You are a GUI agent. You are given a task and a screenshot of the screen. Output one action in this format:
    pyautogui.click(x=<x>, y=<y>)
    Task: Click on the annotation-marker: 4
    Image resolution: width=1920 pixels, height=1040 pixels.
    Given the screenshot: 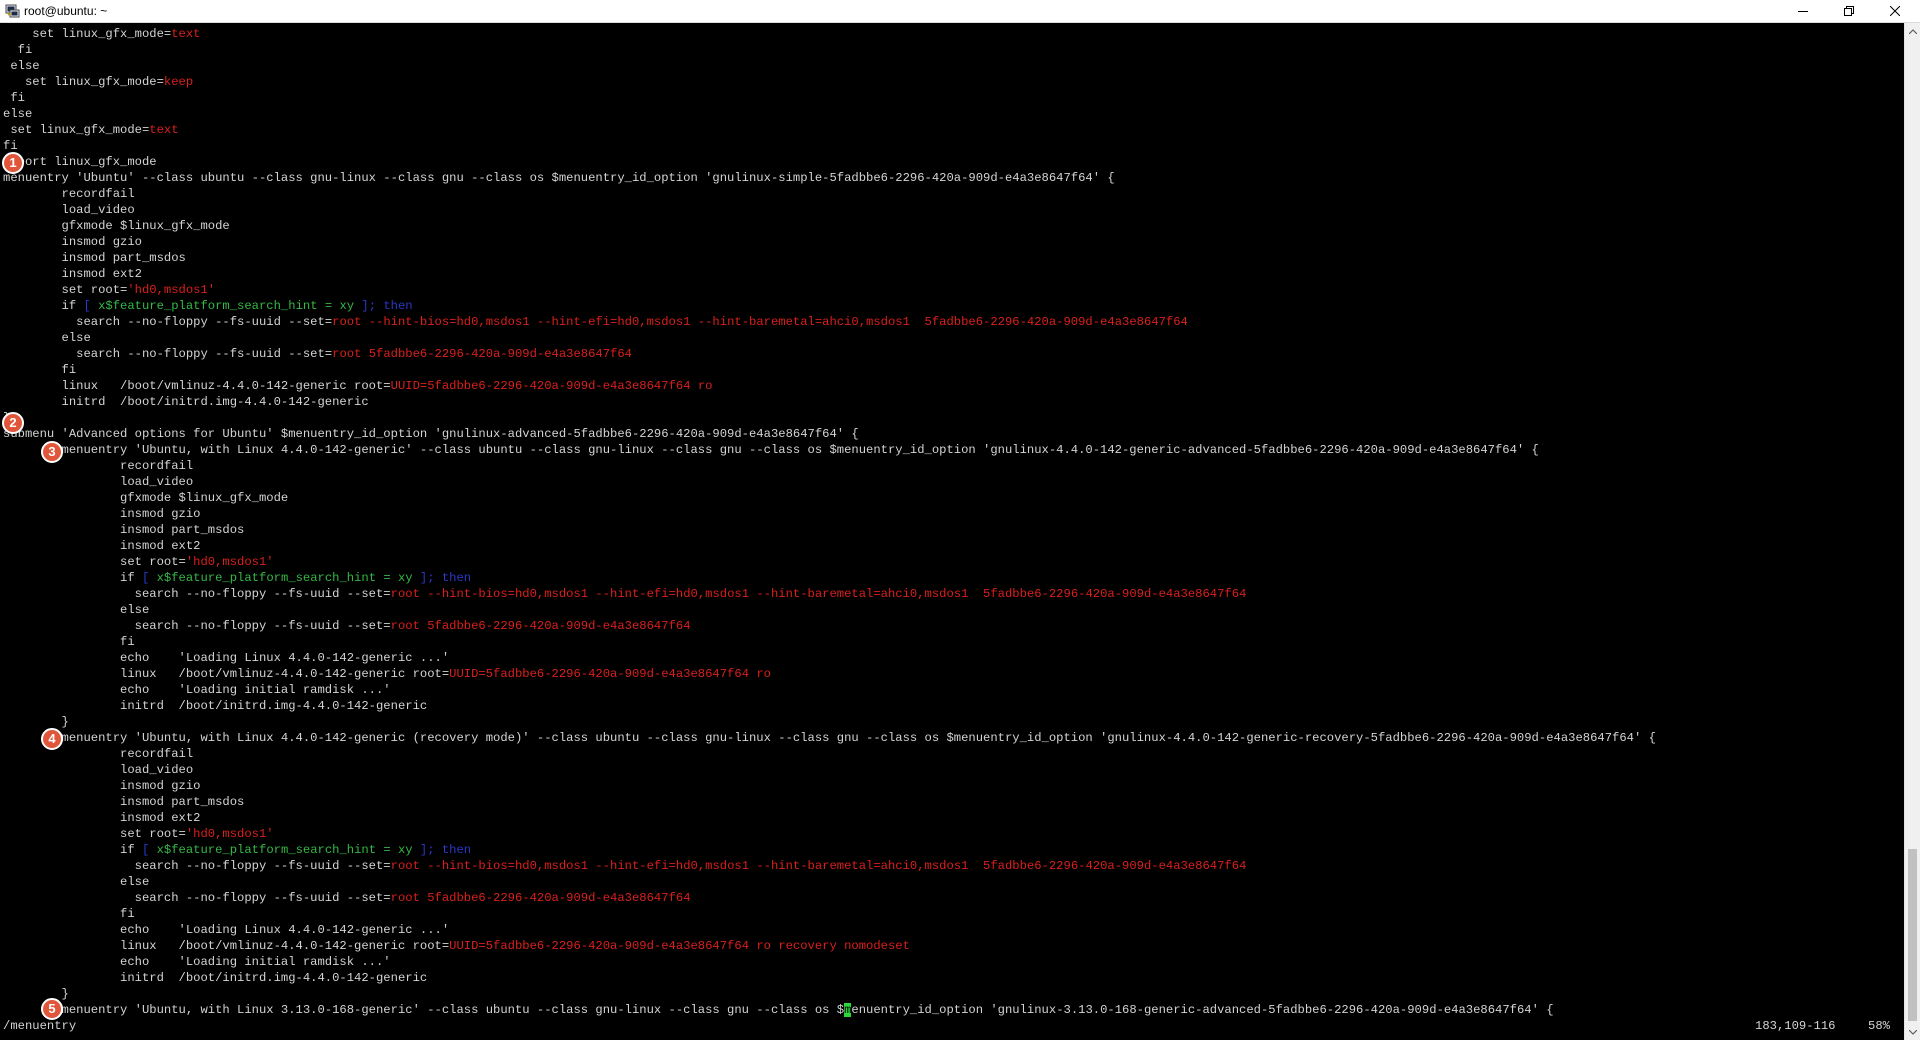 What is the action you would take?
    pyautogui.click(x=52, y=739)
    